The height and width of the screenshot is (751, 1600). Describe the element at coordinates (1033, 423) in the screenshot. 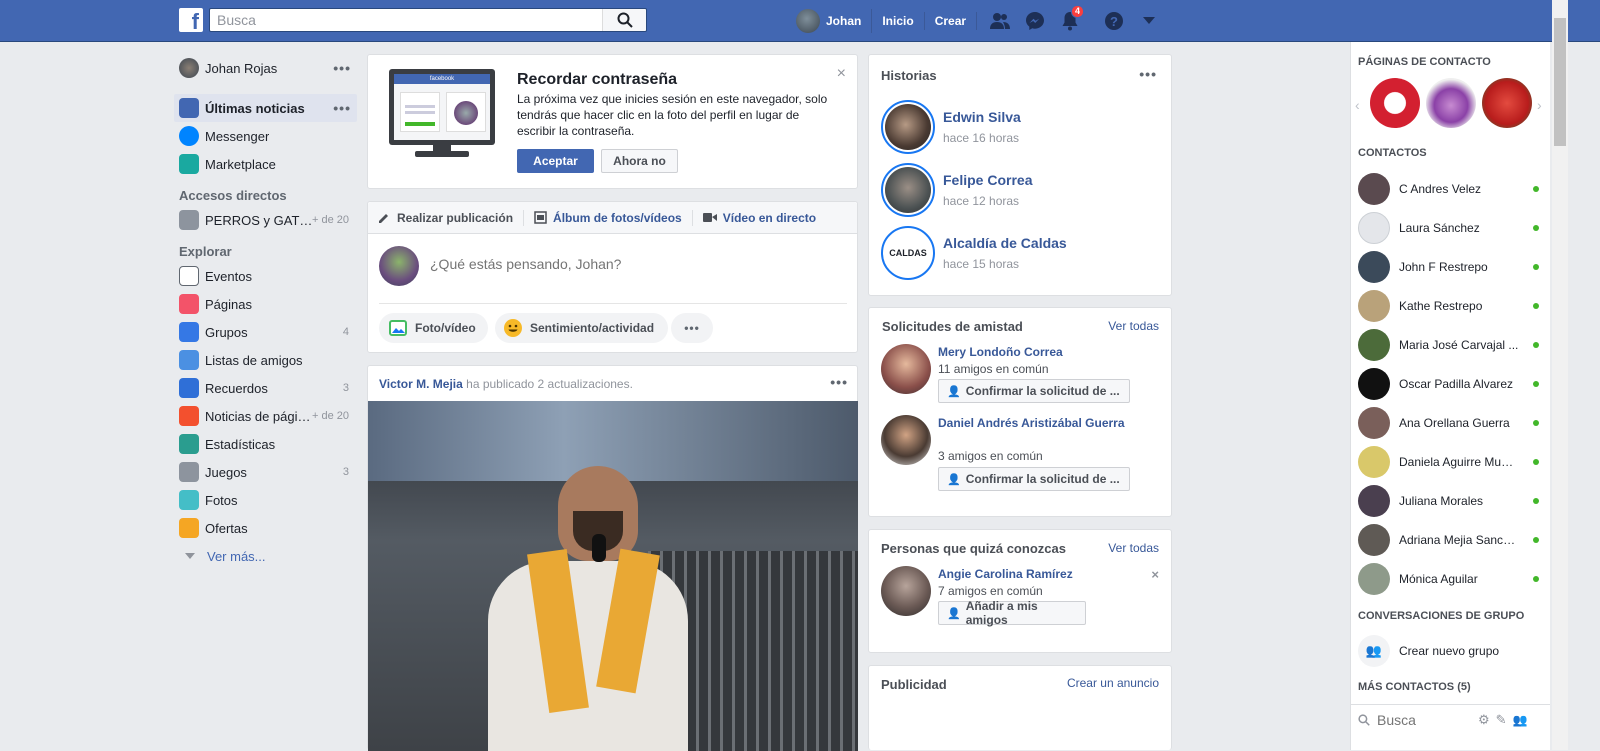

I see `friend-request-name: Daniel Andrés Aristizábal Guerra` at that location.